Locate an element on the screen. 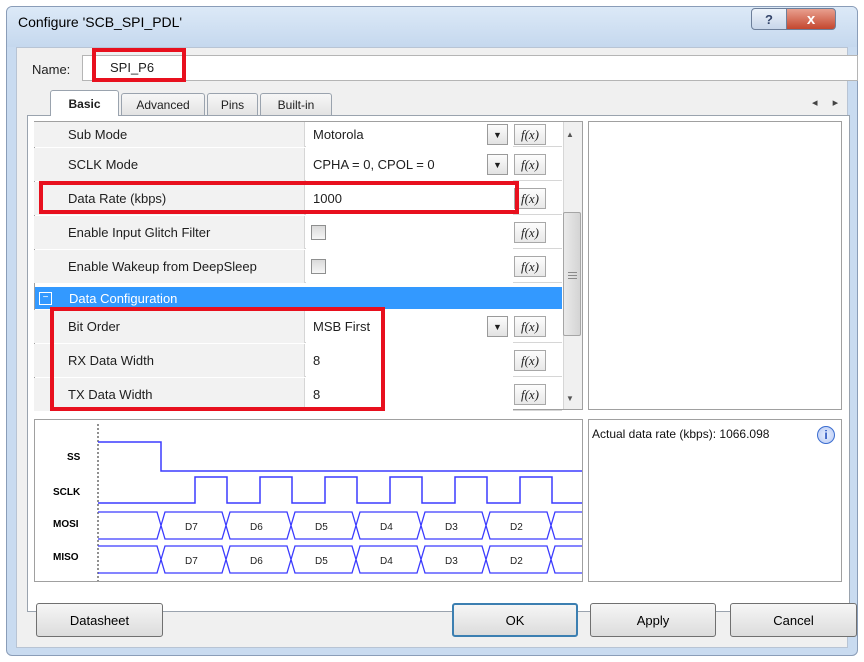  scroll-up-icon: ▲ is located at coordinates (570, 134).